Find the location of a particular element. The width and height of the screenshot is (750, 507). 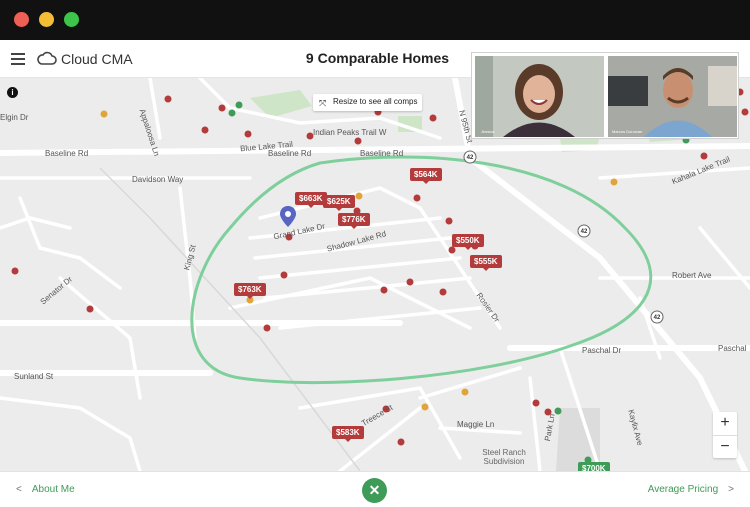

price-marker: $663K is located at coordinates (311, 200).